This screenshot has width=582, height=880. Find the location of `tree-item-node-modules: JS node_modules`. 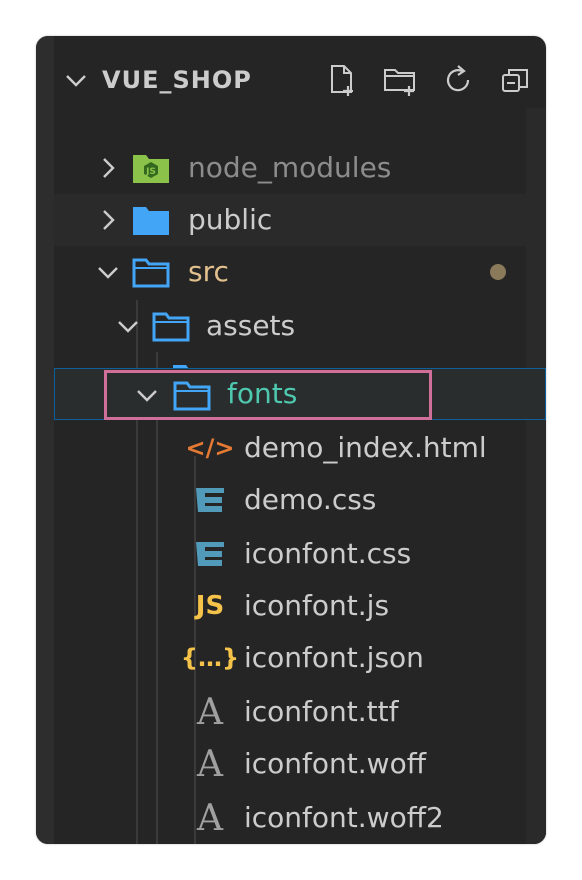

tree-item-node-modules: JS node_modules is located at coordinates (300, 168).